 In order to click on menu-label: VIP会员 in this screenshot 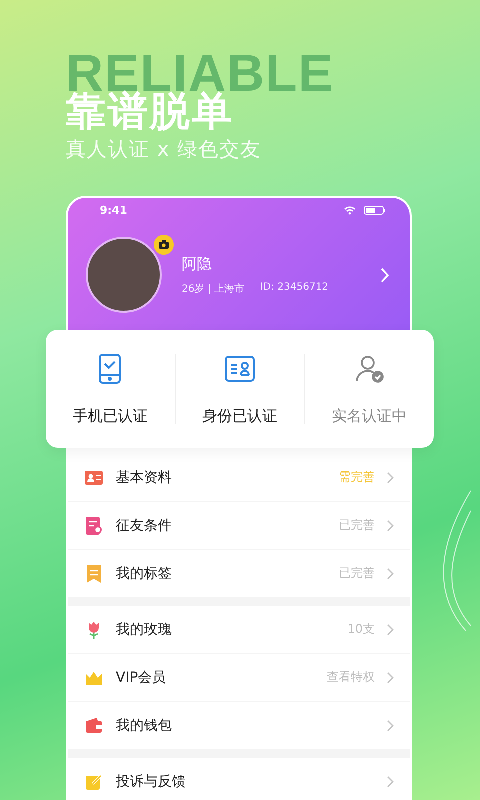, I will do `click(142, 677)`.